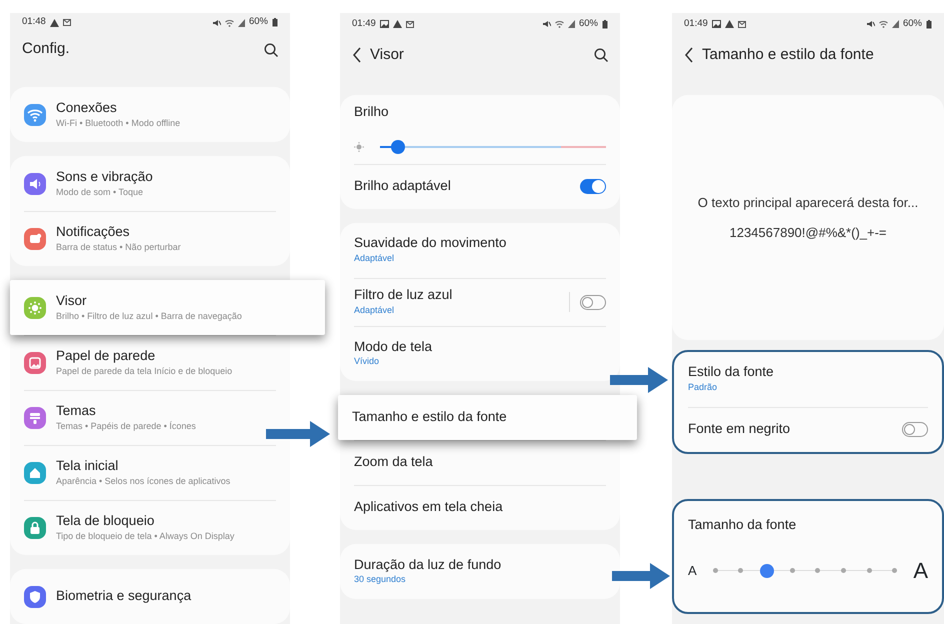  I want to click on setting-title: Notificações, so click(93, 232).